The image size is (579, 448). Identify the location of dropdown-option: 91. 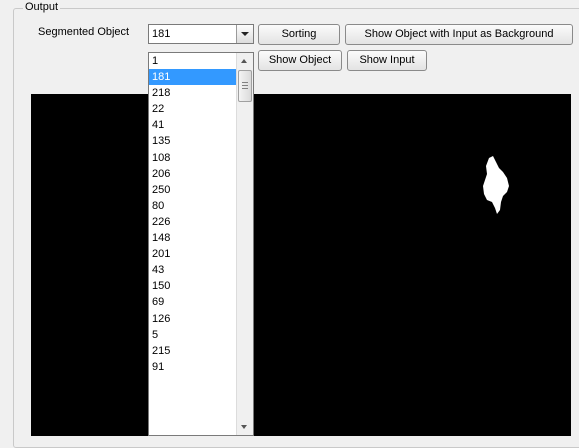
(193, 367).